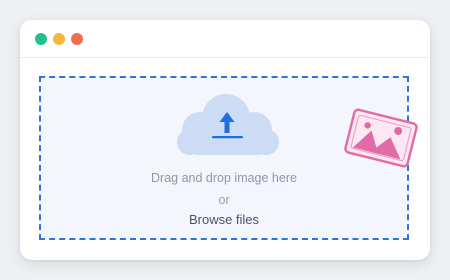  What do you see at coordinates (59, 39) in the screenshot?
I see `window-minimize-dot` at bounding box center [59, 39].